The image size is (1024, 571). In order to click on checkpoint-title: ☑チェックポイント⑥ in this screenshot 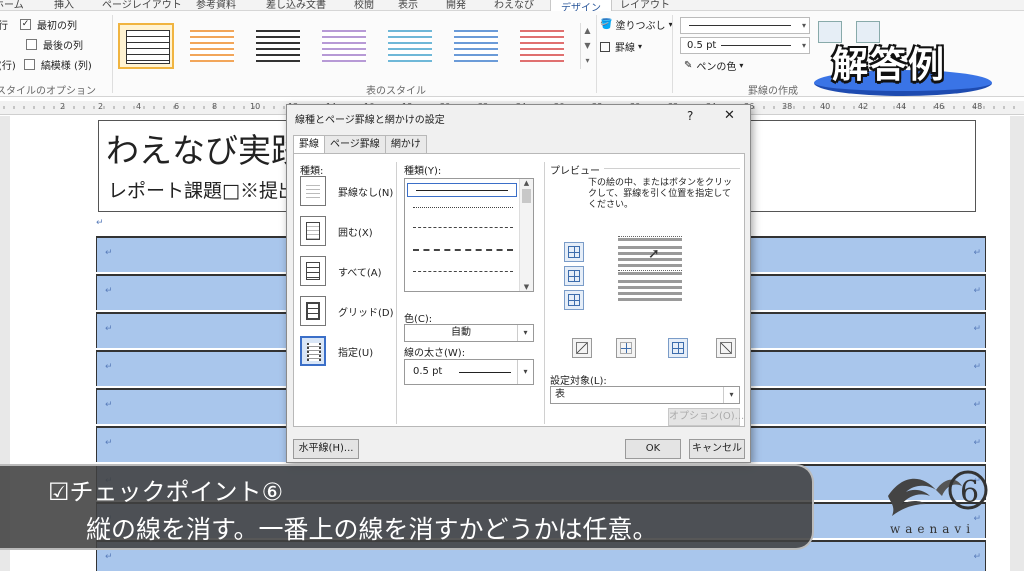, I will do `click(166, 492)`.